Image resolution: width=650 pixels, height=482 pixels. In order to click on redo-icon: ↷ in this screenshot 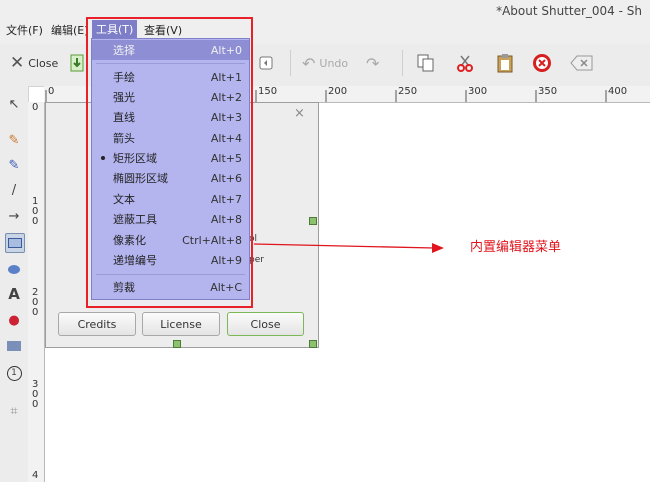, I will do `click(373, 63)`.